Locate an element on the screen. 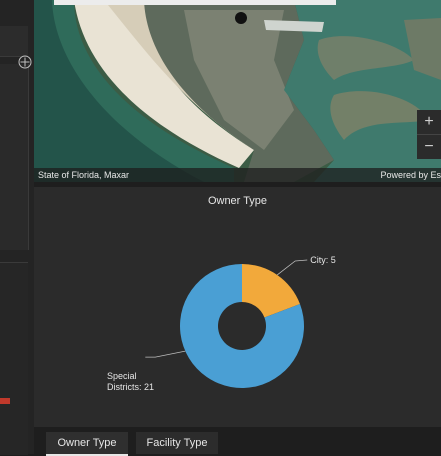 Image resolution: width=441 pixels, height=456 pixels. zoom-out-button: − is located at coordinates (429, 147).